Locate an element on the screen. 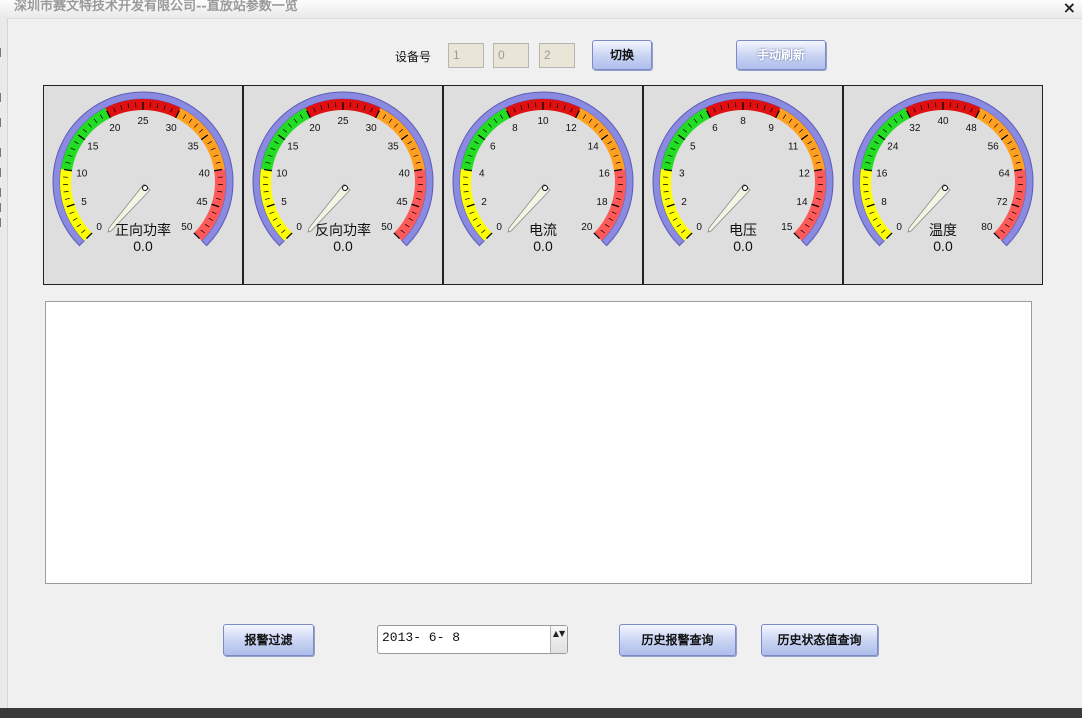 Image resolution: width=1082 pixels, height=718 pixels. gauge-tick-label: 64 is located at coordinates (1005, 173).